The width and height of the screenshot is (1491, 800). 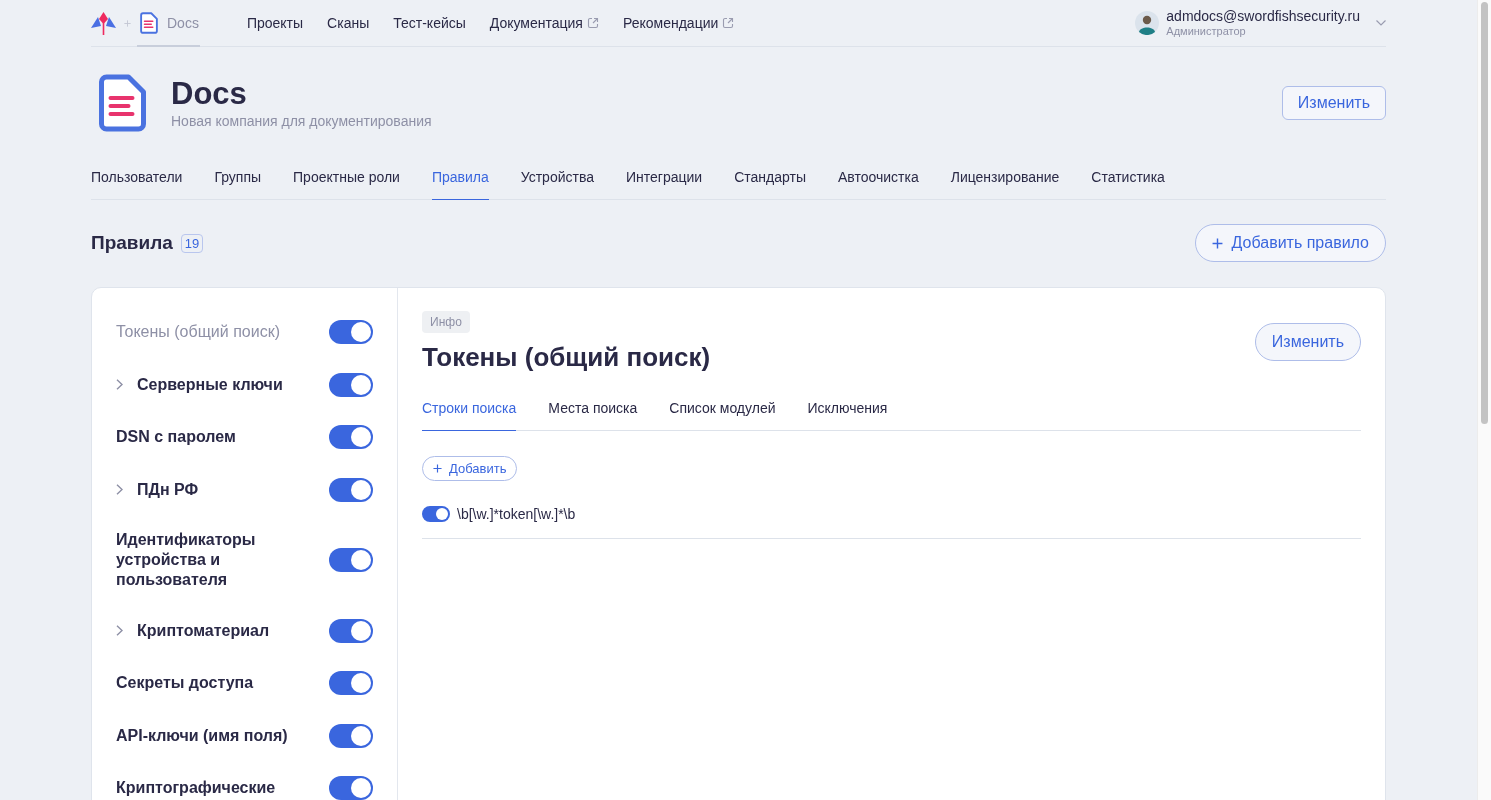 I want to click on nav-link: Тест-кейсы, so click(x=429, y=23).